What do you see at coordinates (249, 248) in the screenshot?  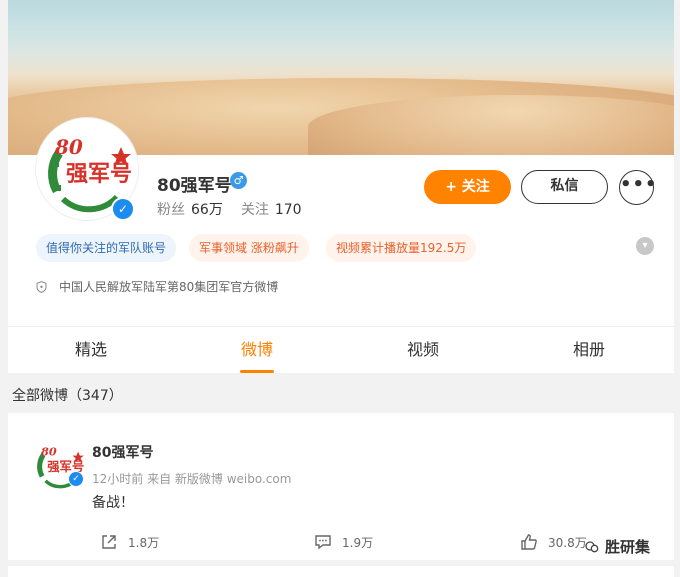 I see `tag-military-field: 军事领域 涨粉飙升` at bounding box center [249, 248].